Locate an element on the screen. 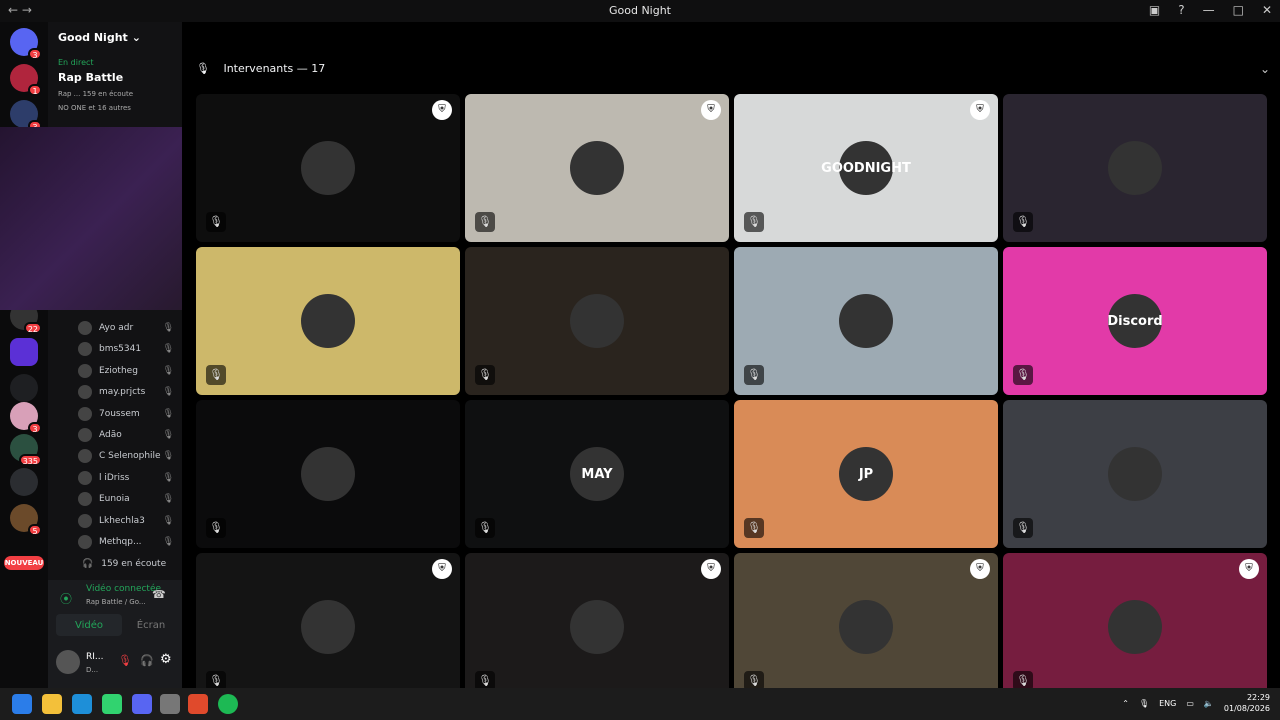 The width and height of the screenshot is (1280, 720). chevron-up-icon: ⌃ is located at coordinates (1125, 703).